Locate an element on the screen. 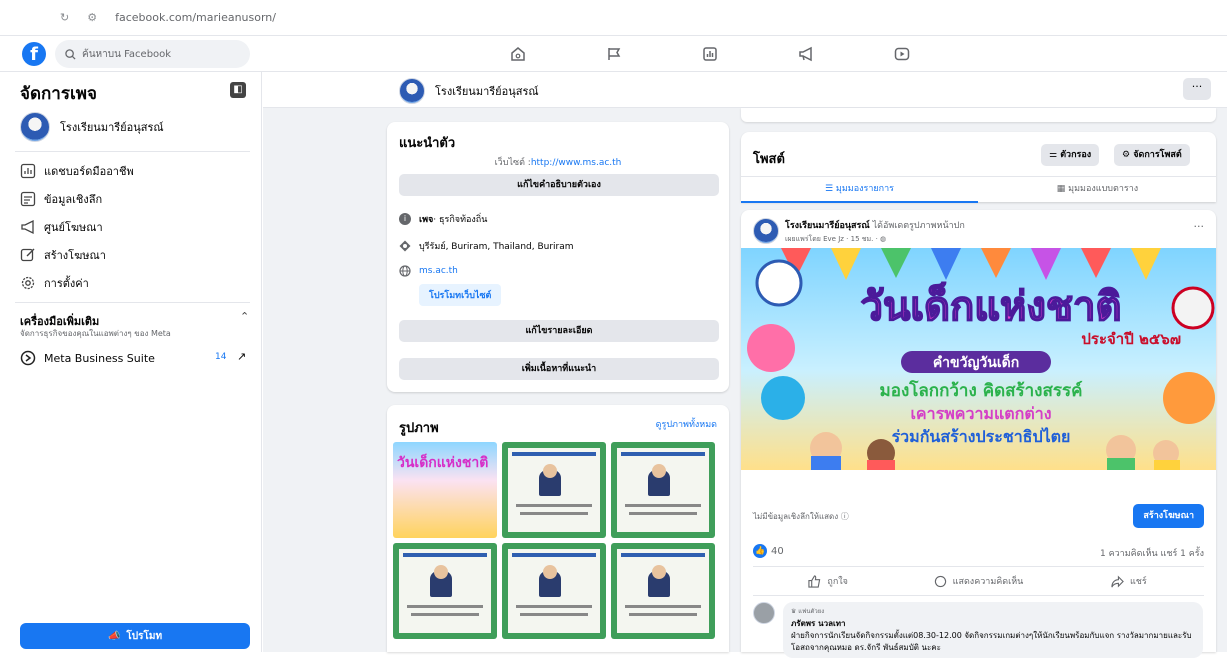 The height and width of the screenshot is (658, 1227). filter-button: ⚌ ตัวกรอง is located at coordinates (1070, 155).